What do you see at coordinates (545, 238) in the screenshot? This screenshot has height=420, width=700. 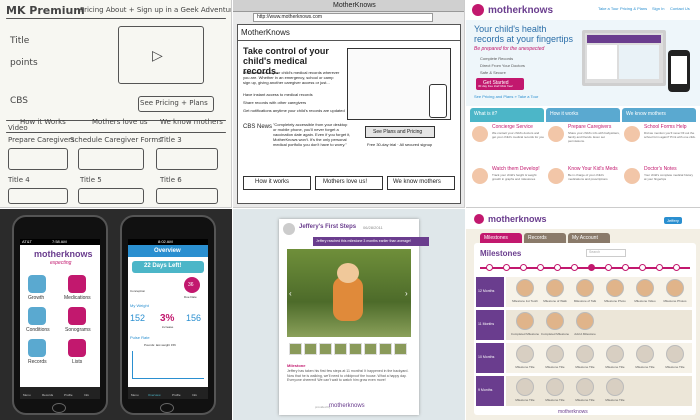 I see `tl-tab-records: Records` at bounding box center [545, 238].